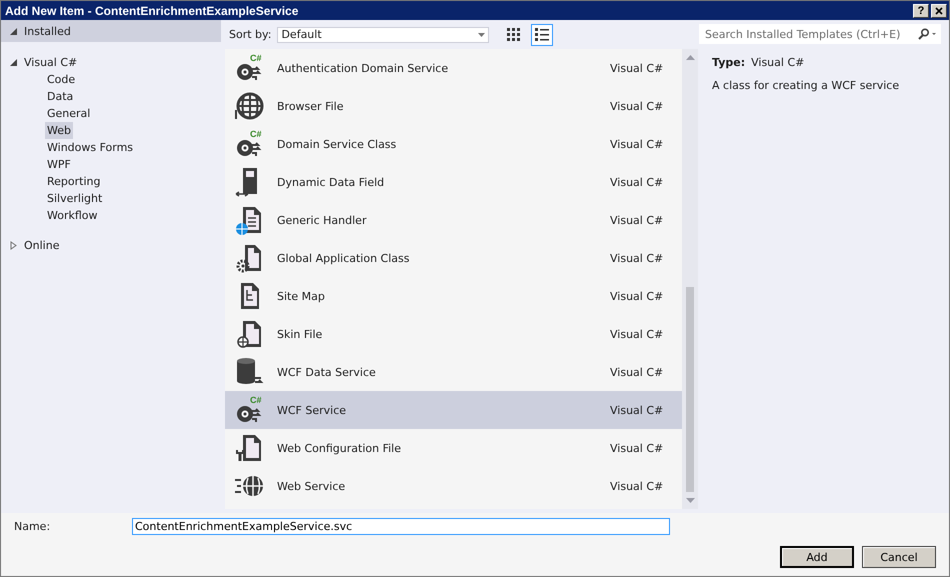  Describe the element at coordinates (111, 245) in the screenshot. I see `tree-header: Online` at that location.